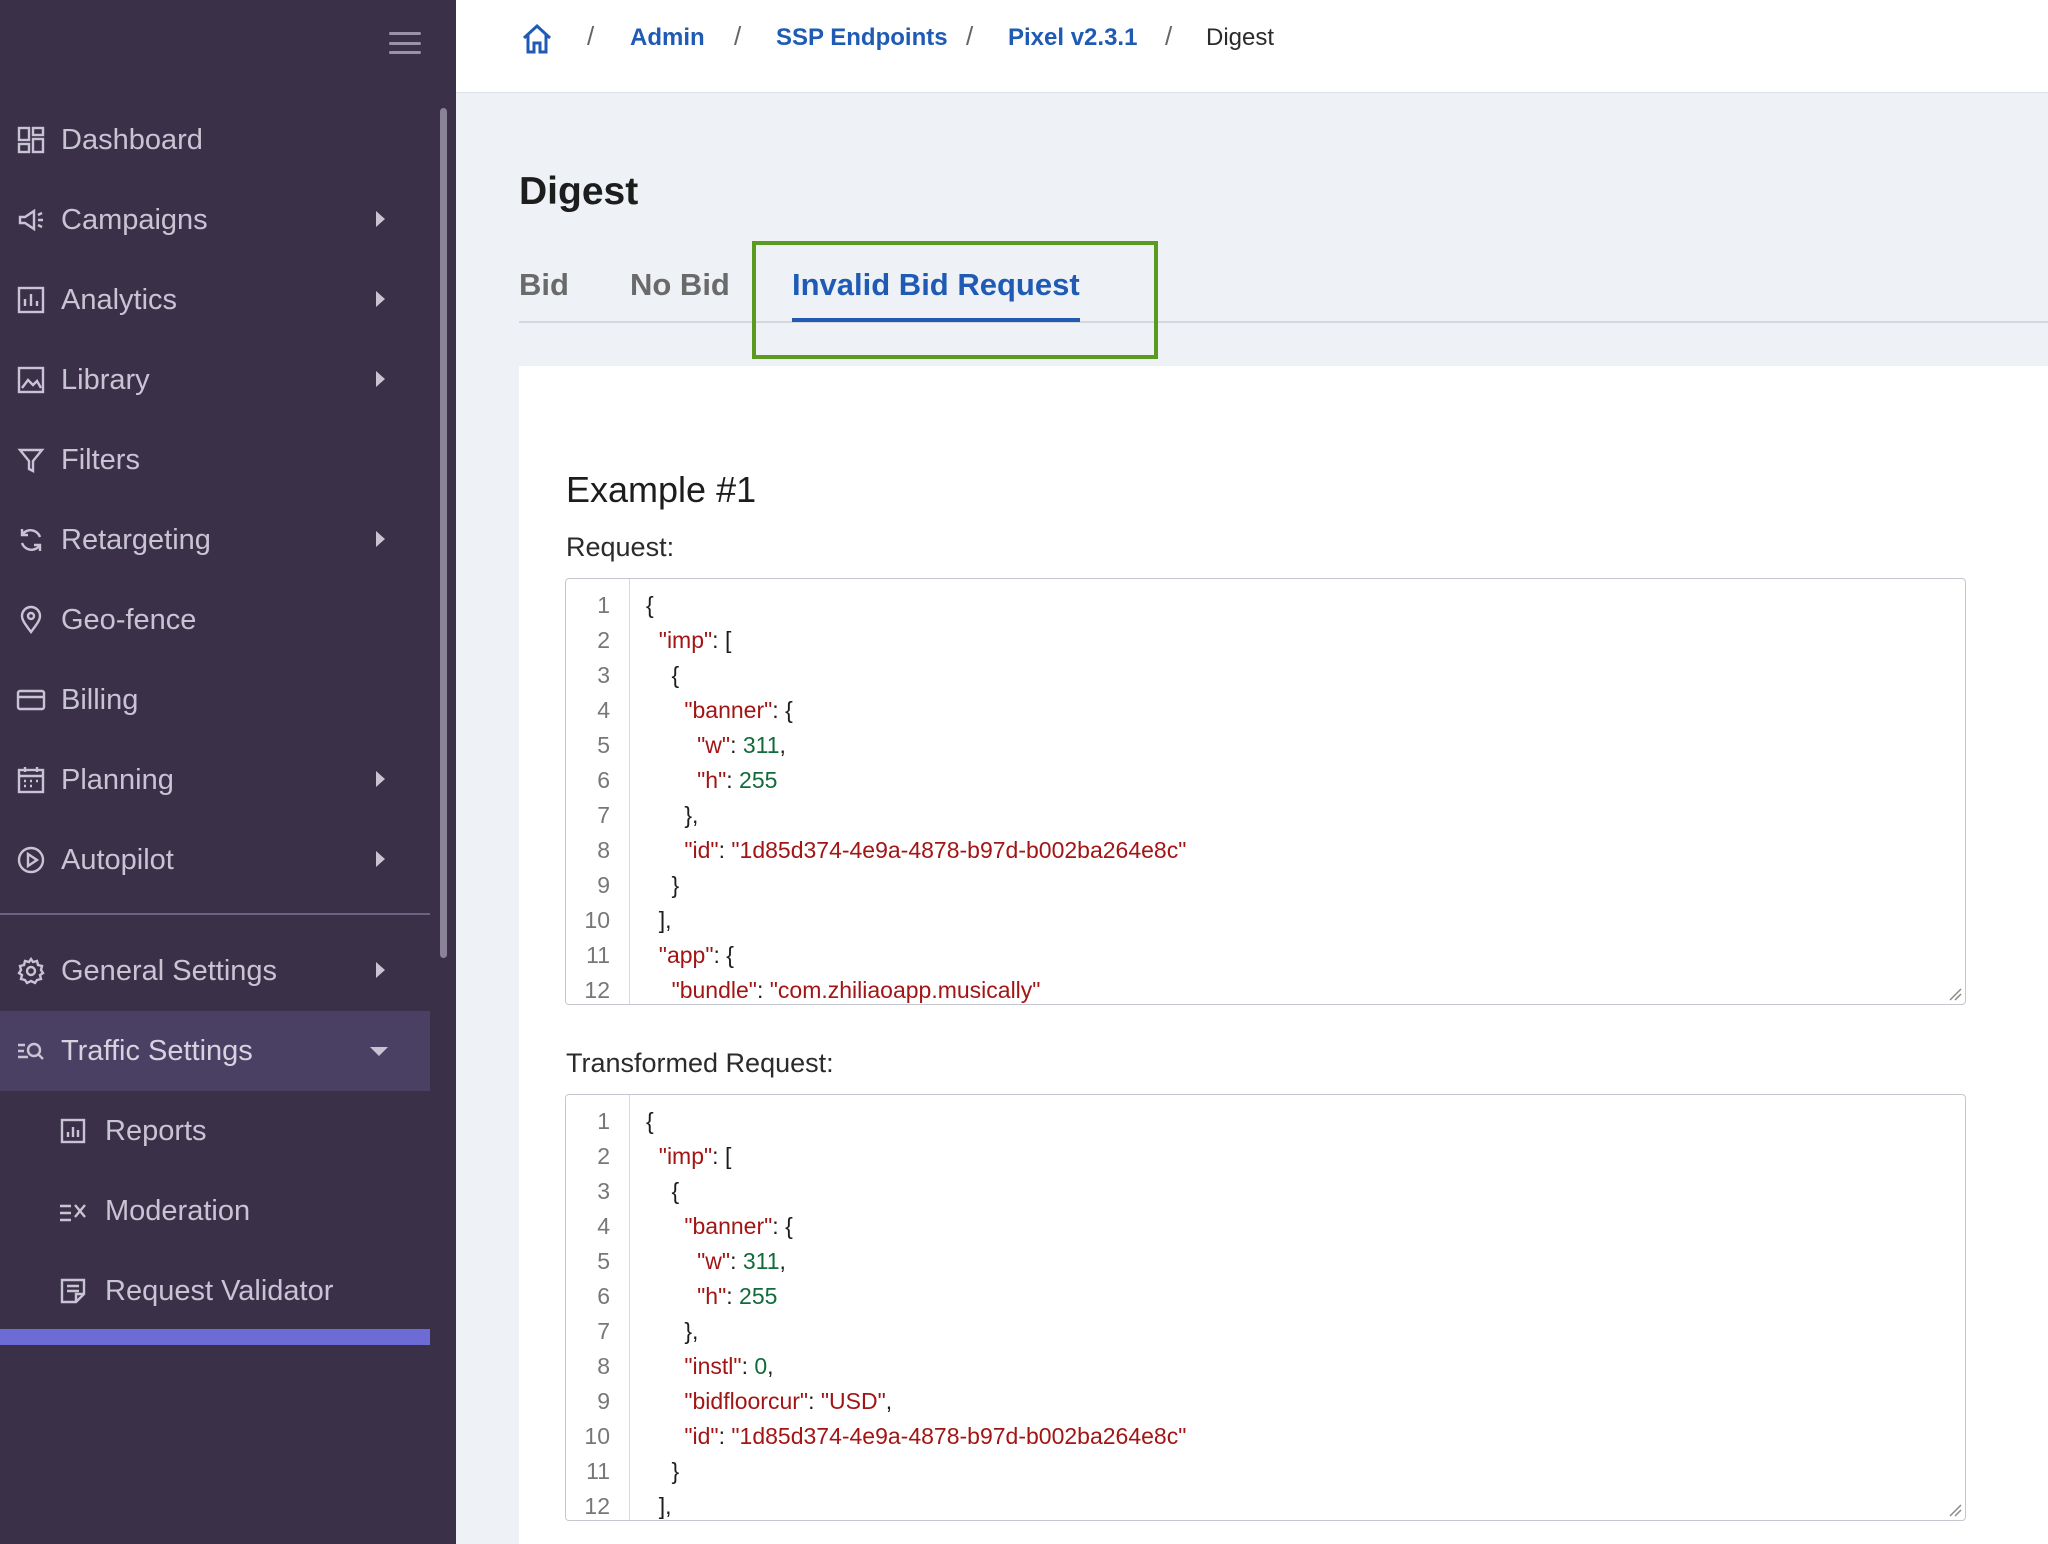 Image resolution: width=2048 pixels, height=1544 pixels. Describe the element at coordinates (620, 547) in the screenshot. I see `request-label: Request:` at that location.